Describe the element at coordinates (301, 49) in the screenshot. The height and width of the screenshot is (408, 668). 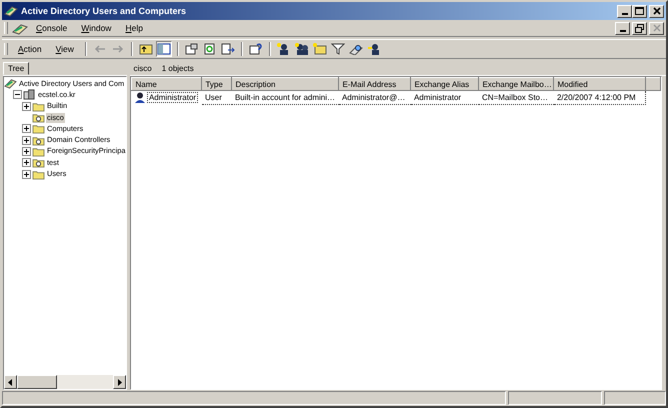
I see `new-group-icon` at that location.